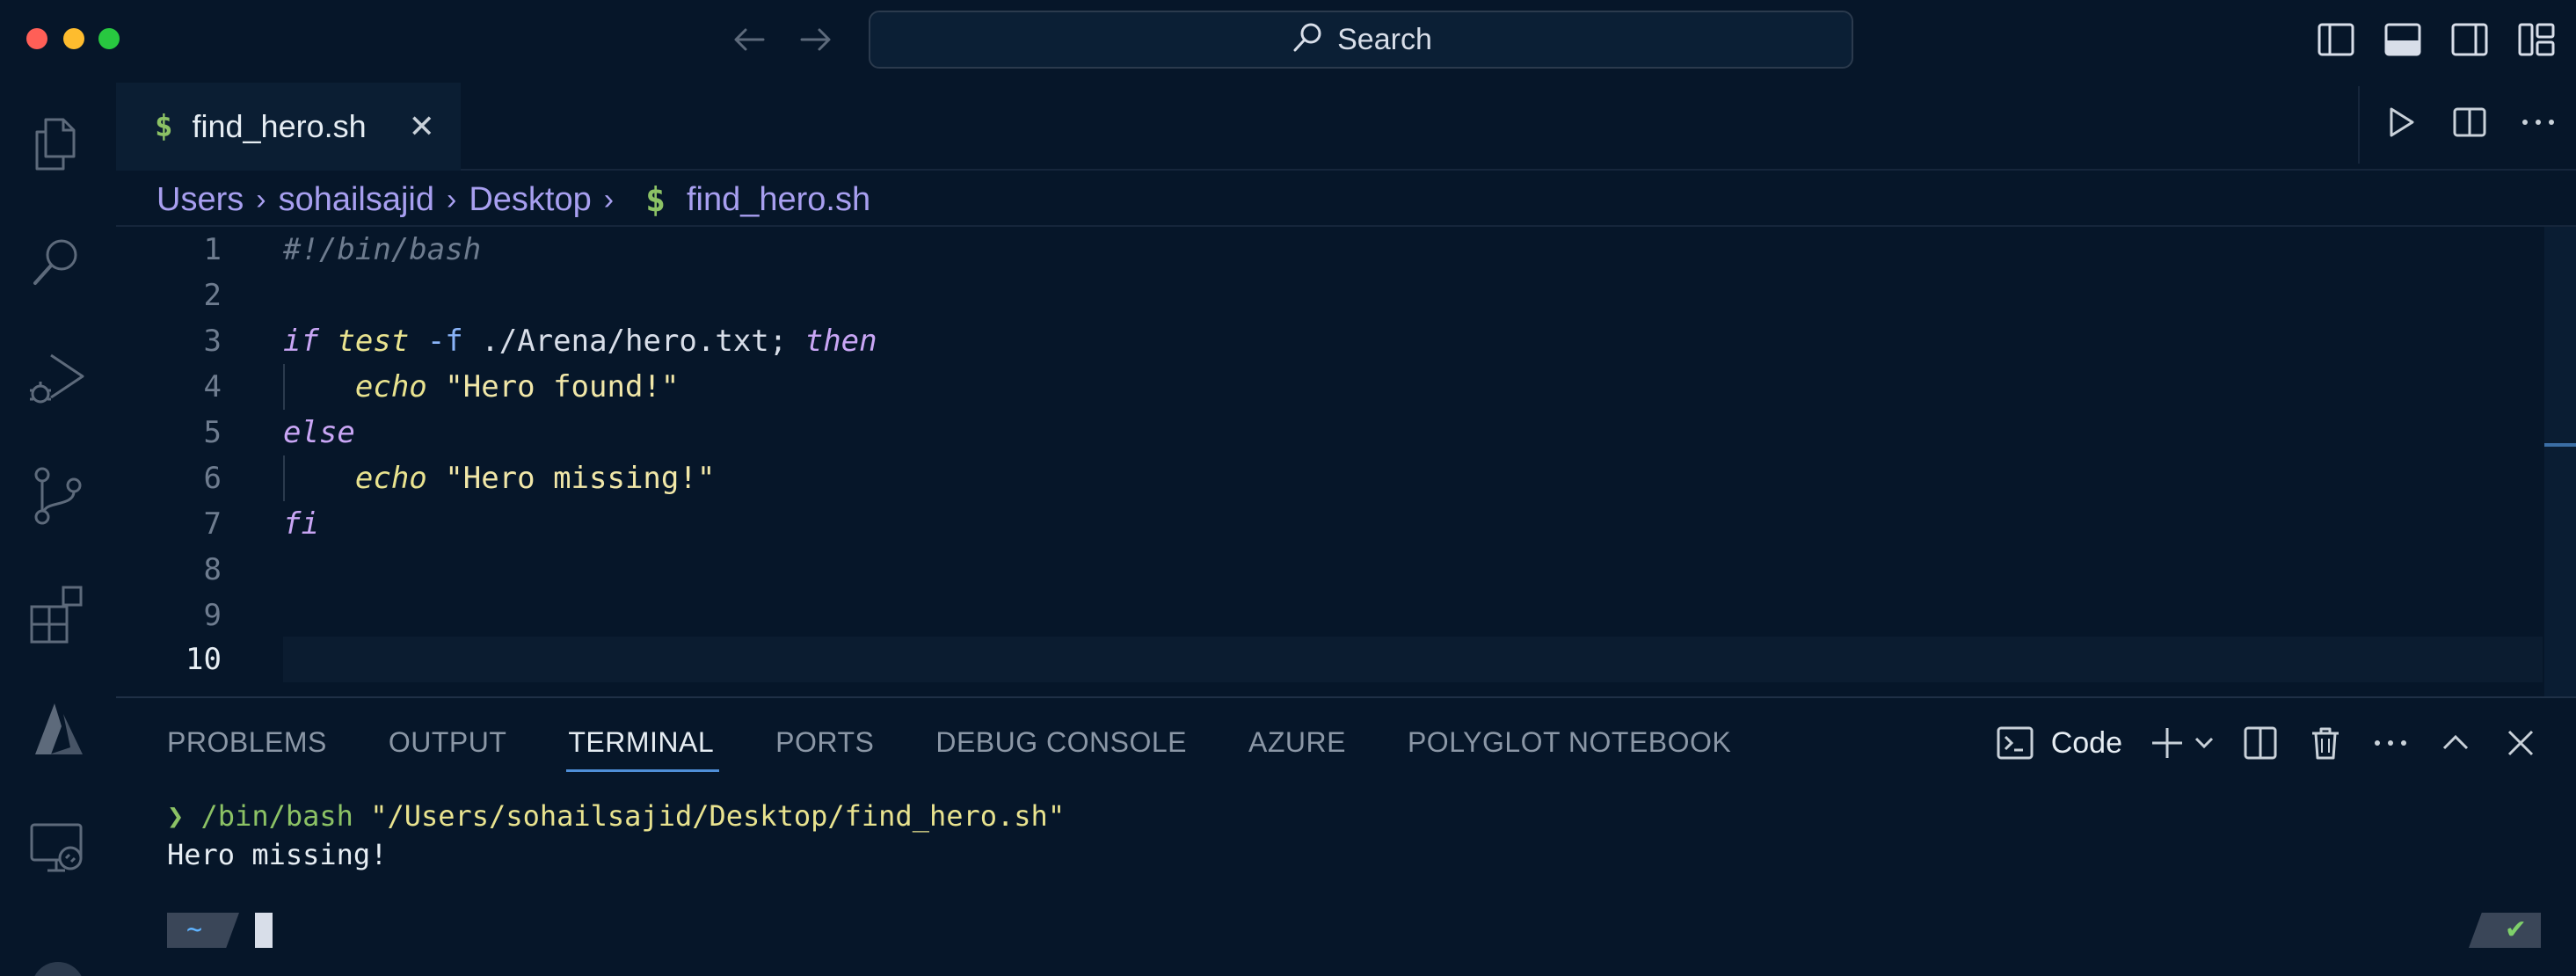 Image resolution: width=2576 pixels, height=976 pixels. Describe the element at coordinates (58, 729) in the screenshot. I see `azure-icon` at that location.